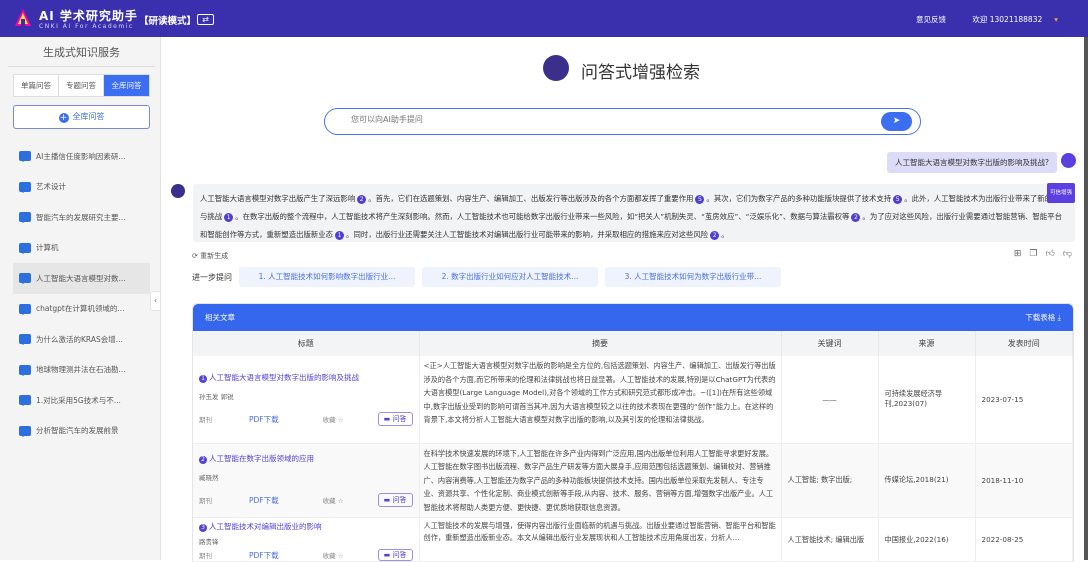 This screenshot has width=1088, height=562. I want to click on app-title: AI 学术研究助手, so click(88, 16).